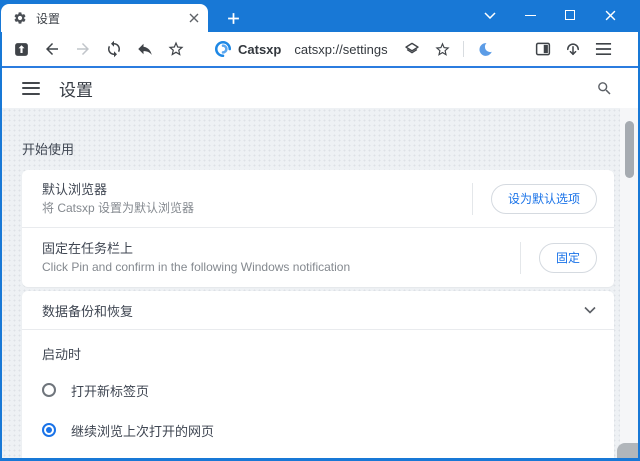 The height and width of the screenshot is (461, 640). What do you see at coordinates (318, 390) in the screenshot?
I see `startup-option-new-tab: 打开新标签页` at bounding box center [318, 390].